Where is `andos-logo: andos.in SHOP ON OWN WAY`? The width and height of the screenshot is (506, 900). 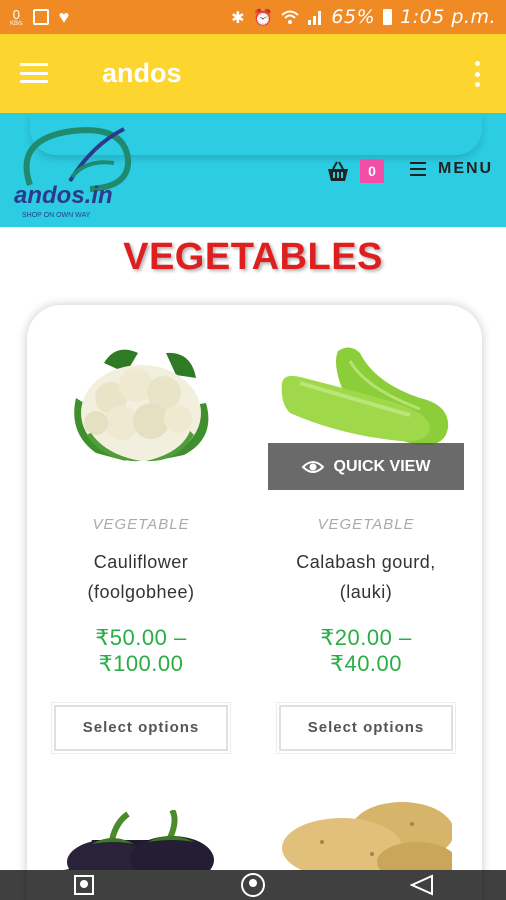 andos-logo: andos.in SHOP ON OWN WAY is located at coordinates (77, 171).